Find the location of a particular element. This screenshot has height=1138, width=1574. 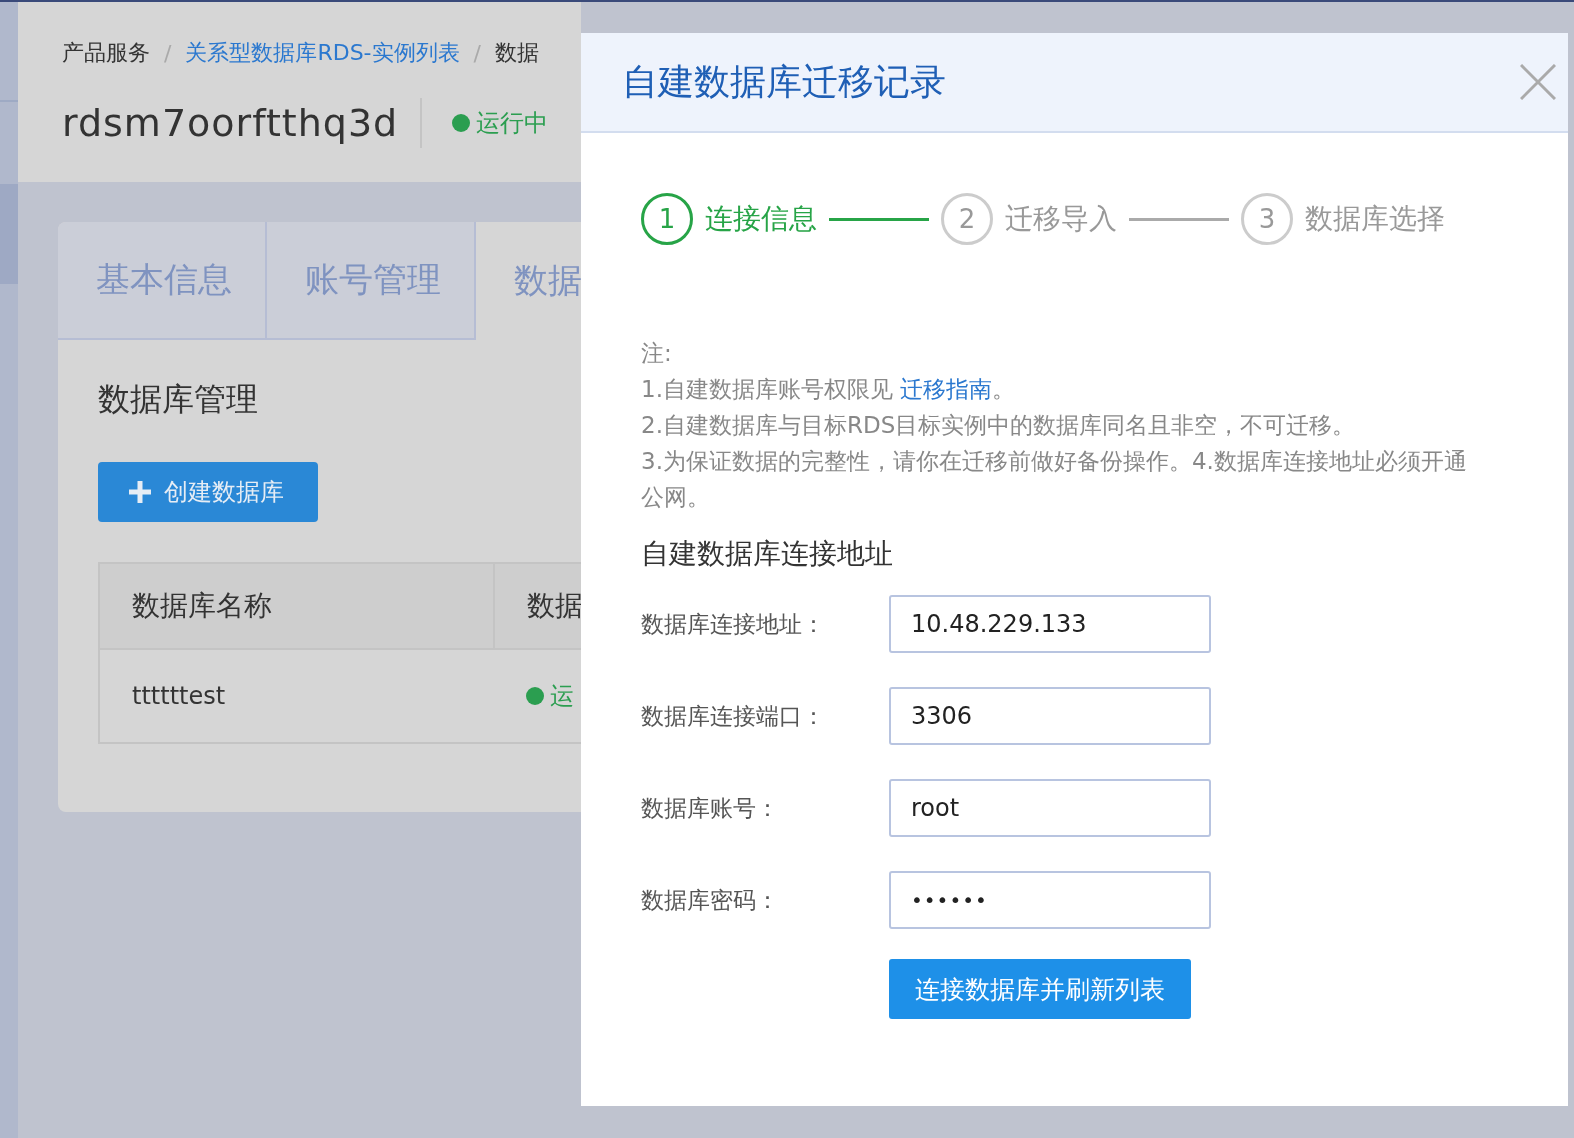

tab: 账号管理 is located at coordinates (371, 281).